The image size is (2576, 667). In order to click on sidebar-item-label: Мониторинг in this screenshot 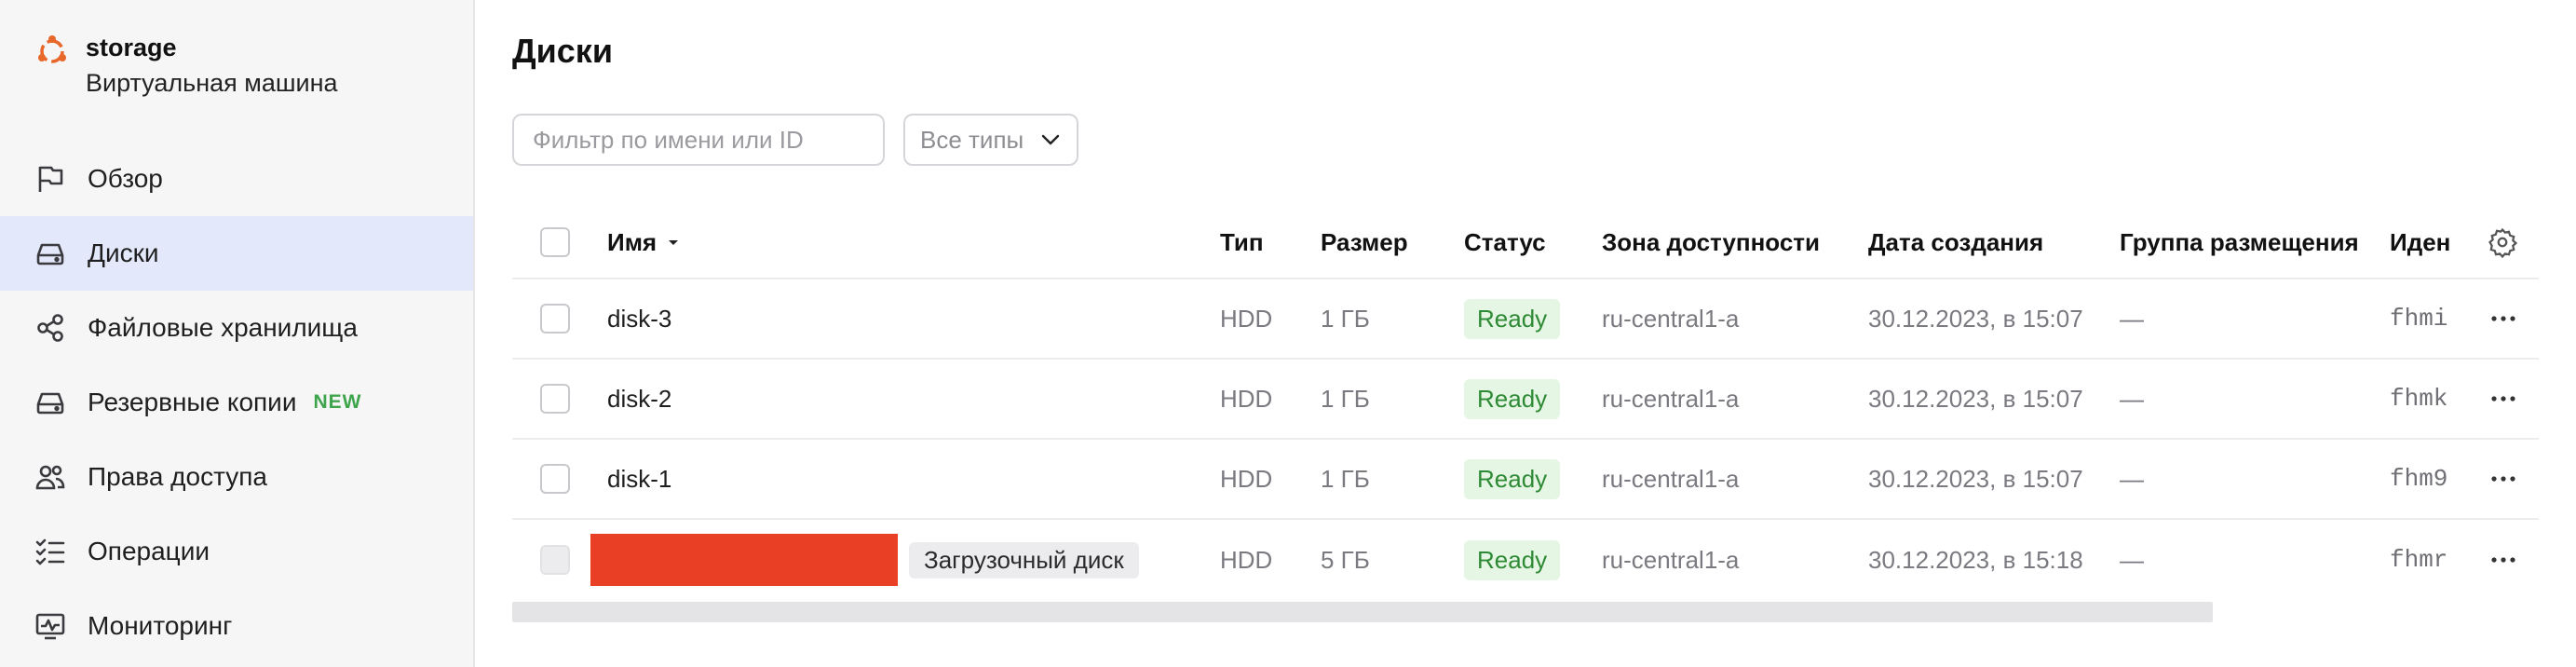, I will do `click(160, 625)`.